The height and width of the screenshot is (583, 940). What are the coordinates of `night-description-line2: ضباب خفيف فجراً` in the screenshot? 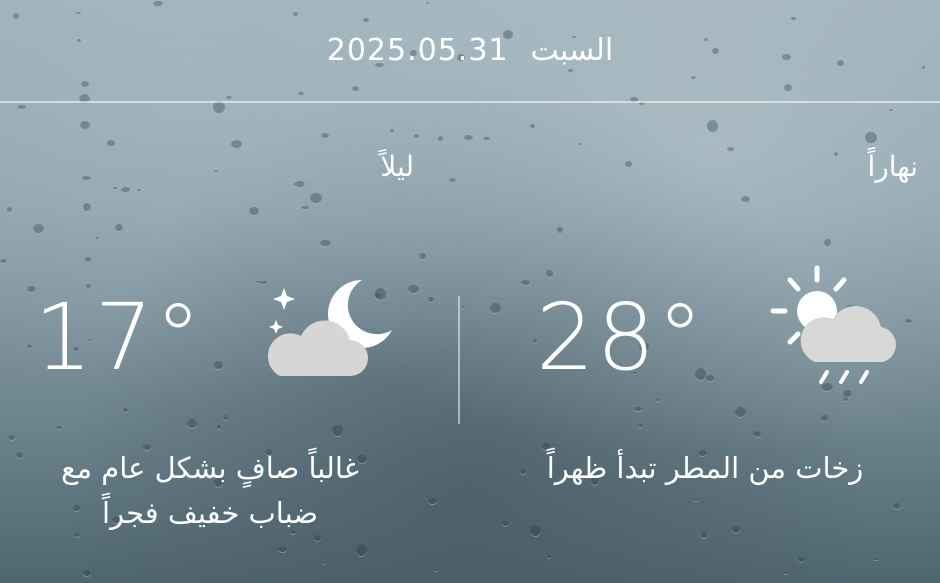 It's located at (210, 512).